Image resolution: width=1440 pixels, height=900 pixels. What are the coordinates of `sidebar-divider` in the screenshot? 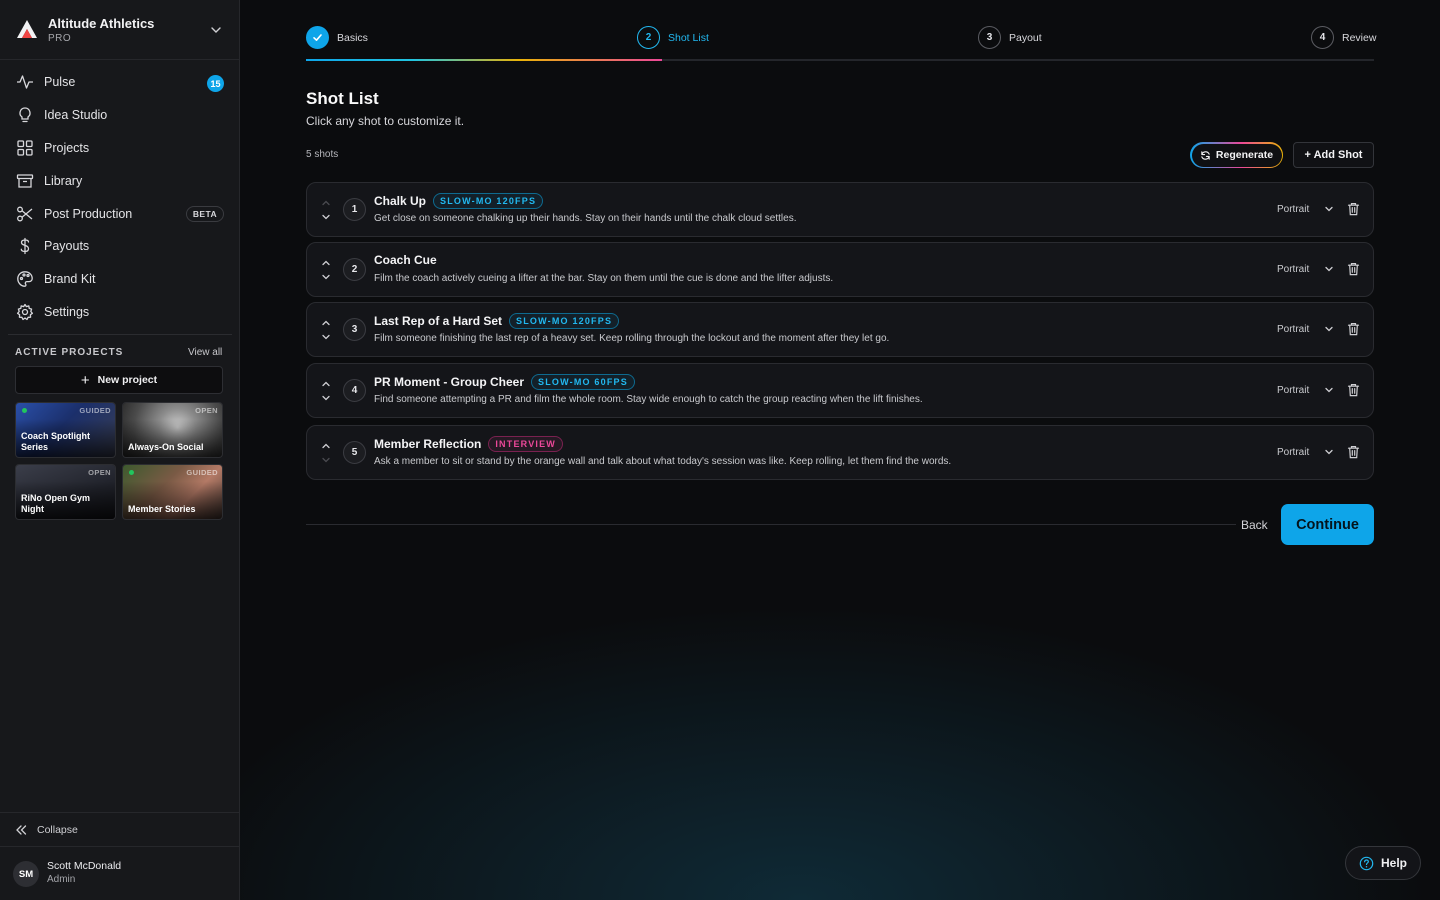 It's located at (120, 334).